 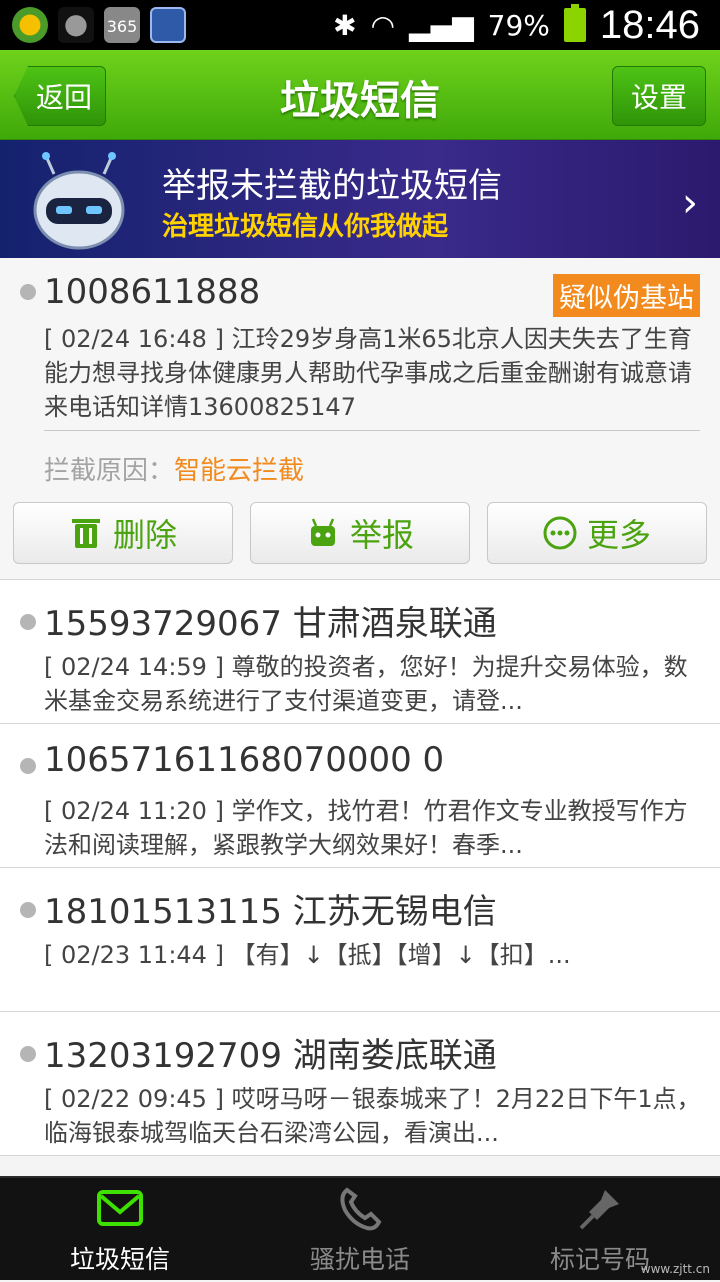 I want to click on robot-report-icon, so click(x=322, y=532).